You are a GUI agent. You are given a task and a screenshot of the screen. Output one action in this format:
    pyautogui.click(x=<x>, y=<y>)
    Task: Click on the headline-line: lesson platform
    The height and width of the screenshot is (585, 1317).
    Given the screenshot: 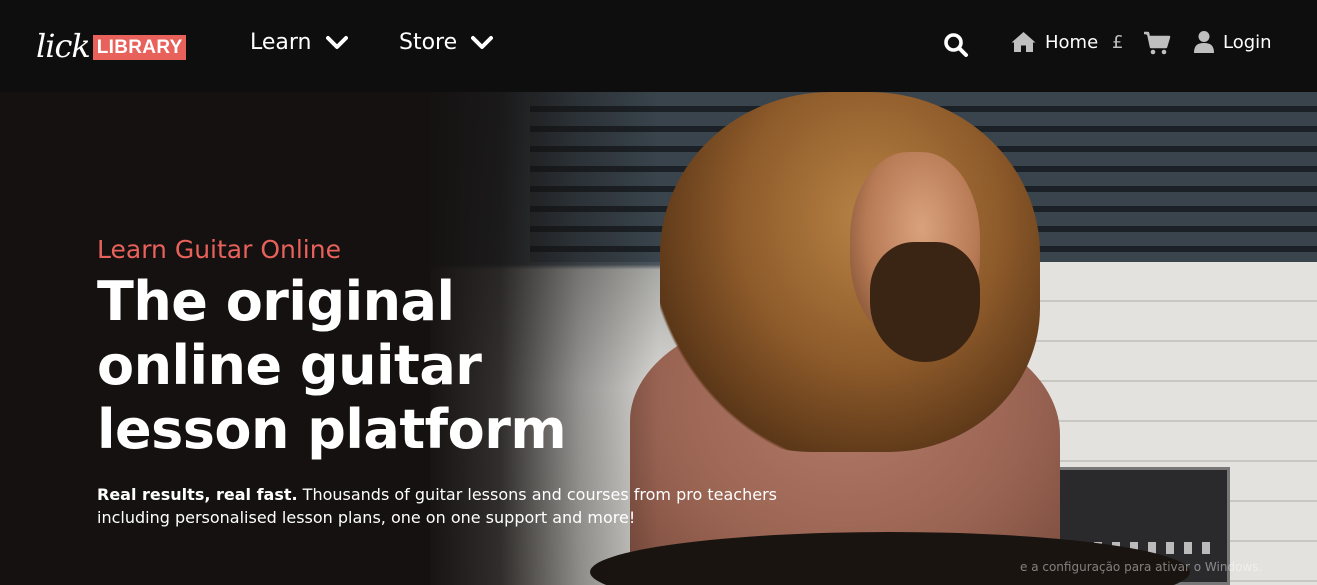 What is the action you would take?
    pyautogui.click(x=332, y=429)
    